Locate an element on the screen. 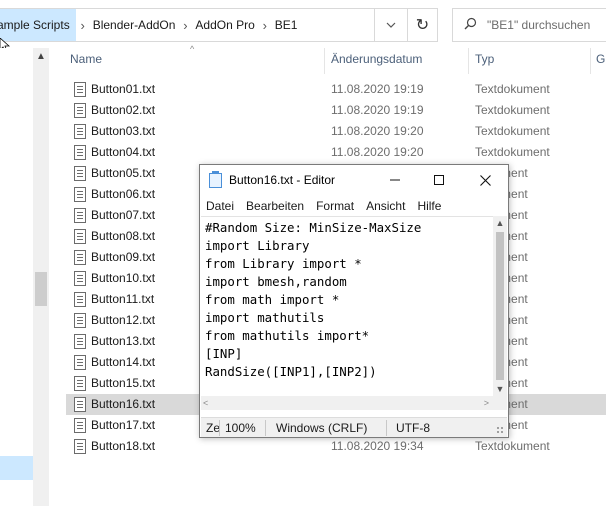 This screenshot has width=606, height=506. file-name: Button08.txt is located at coordinates (123, 236).